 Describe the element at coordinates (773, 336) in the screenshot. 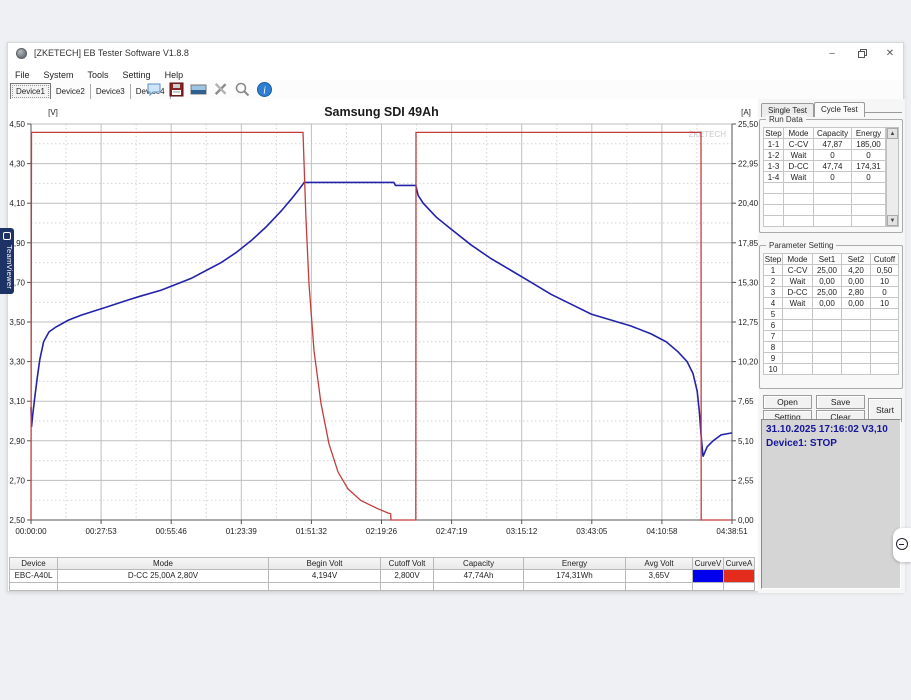

I see `parameter-step: 7` at that location.